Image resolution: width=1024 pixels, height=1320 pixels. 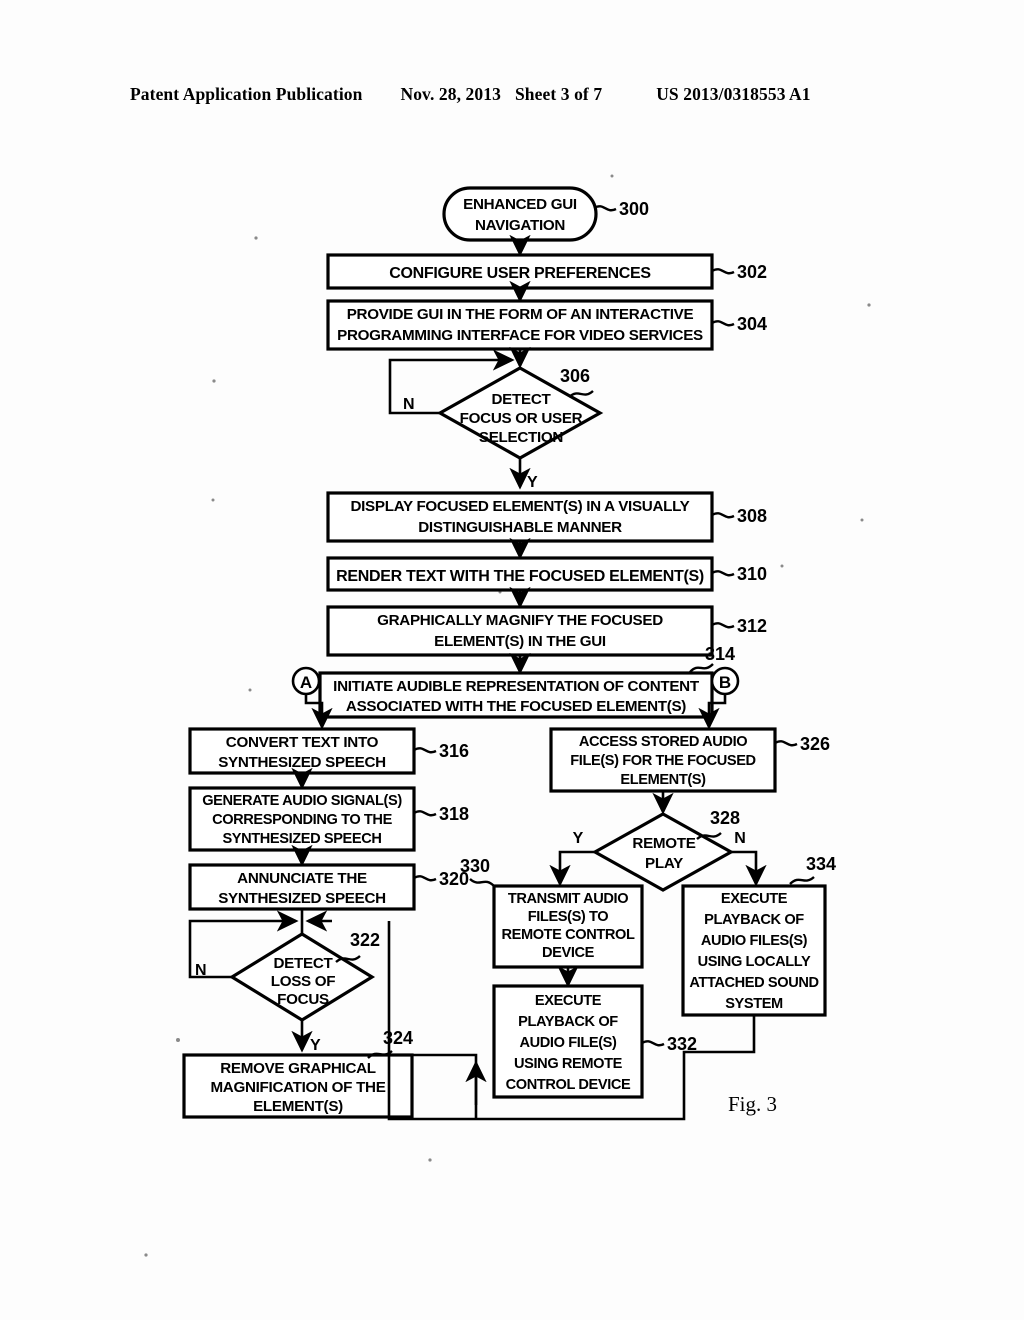 What do you see at coordinates (454, 814) in the screenshot?
I see `refnum-318: 318` at bounding box center [454, 814].